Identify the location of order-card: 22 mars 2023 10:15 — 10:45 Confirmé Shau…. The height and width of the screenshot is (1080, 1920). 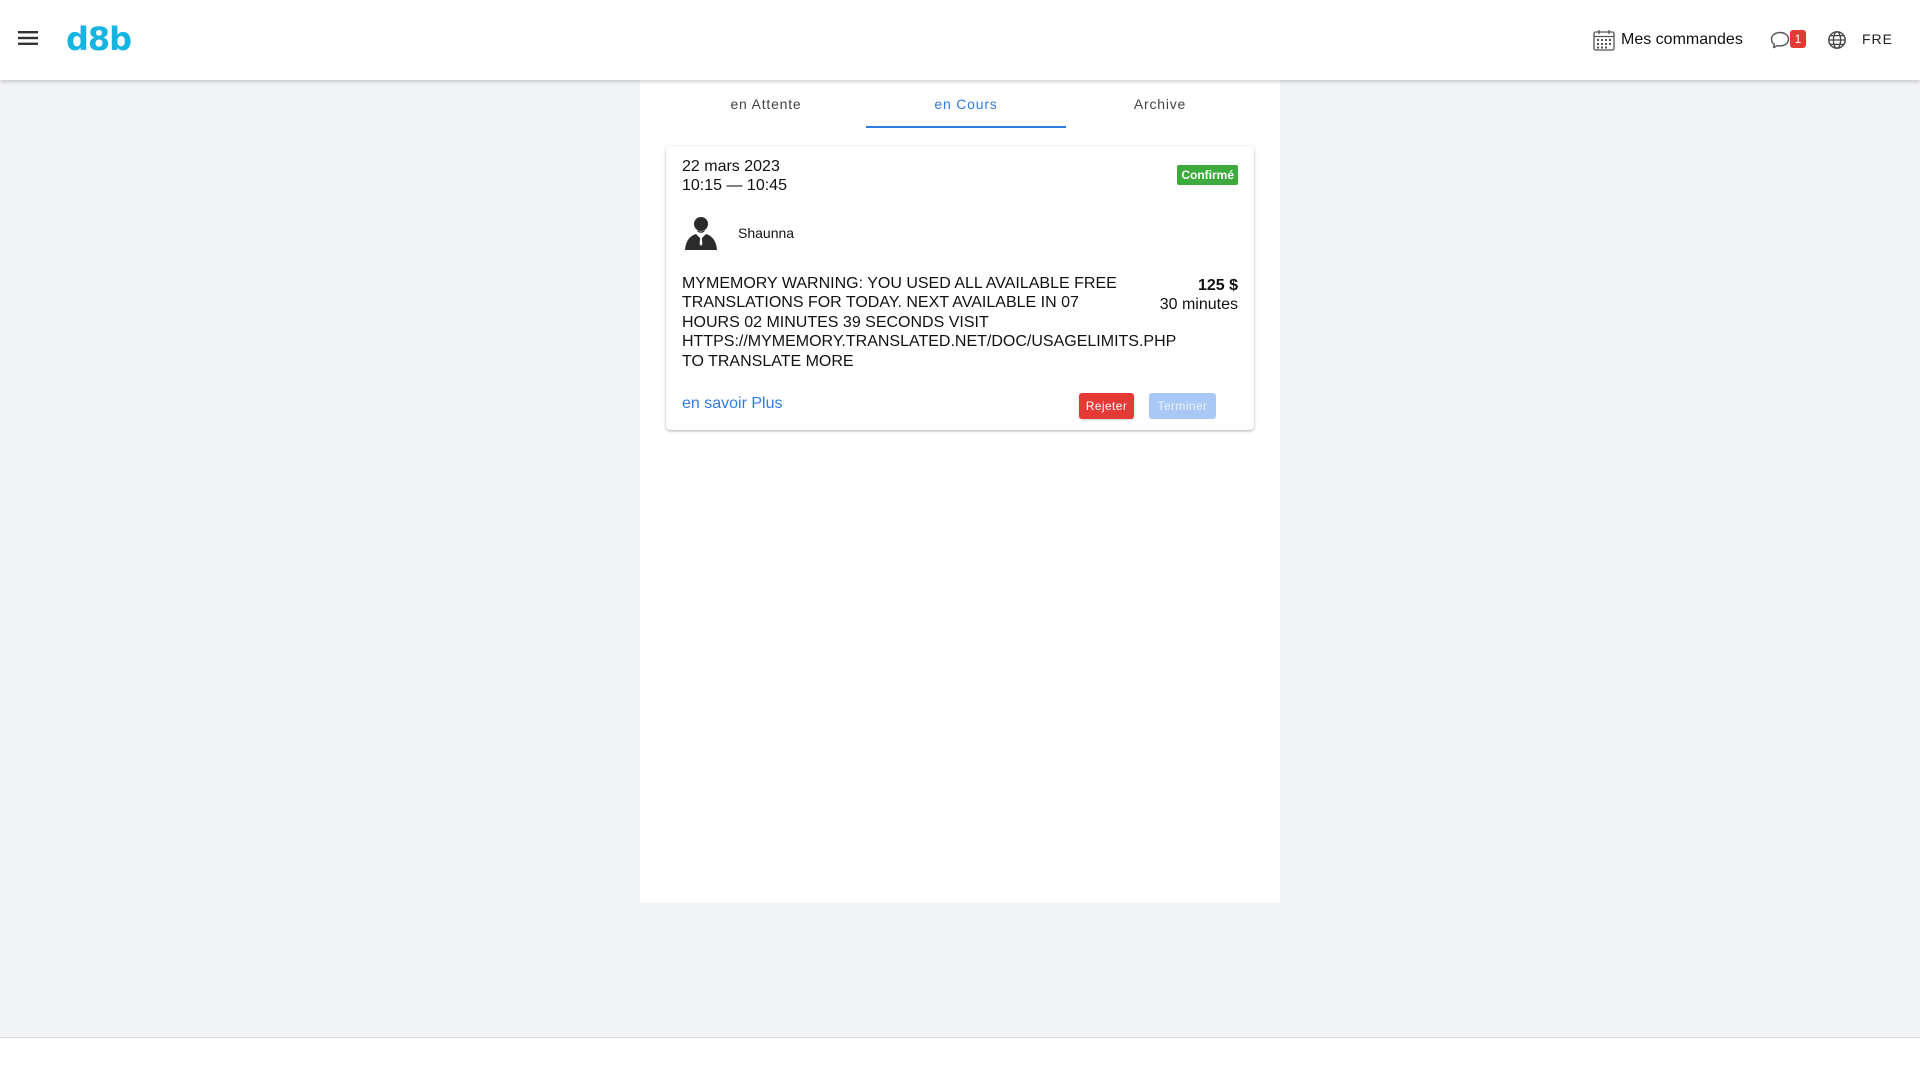
(960, 288).